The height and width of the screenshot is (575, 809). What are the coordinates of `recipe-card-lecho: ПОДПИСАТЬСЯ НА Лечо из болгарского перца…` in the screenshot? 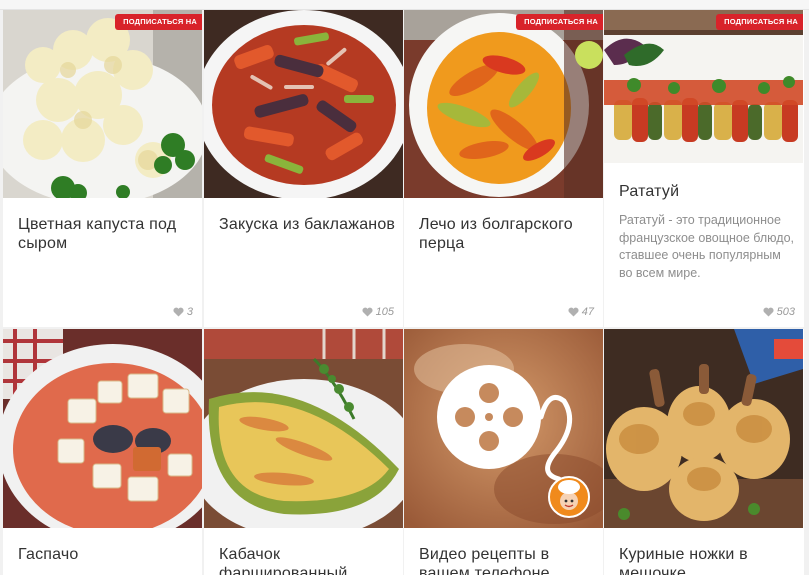 It's located at (503, 168).